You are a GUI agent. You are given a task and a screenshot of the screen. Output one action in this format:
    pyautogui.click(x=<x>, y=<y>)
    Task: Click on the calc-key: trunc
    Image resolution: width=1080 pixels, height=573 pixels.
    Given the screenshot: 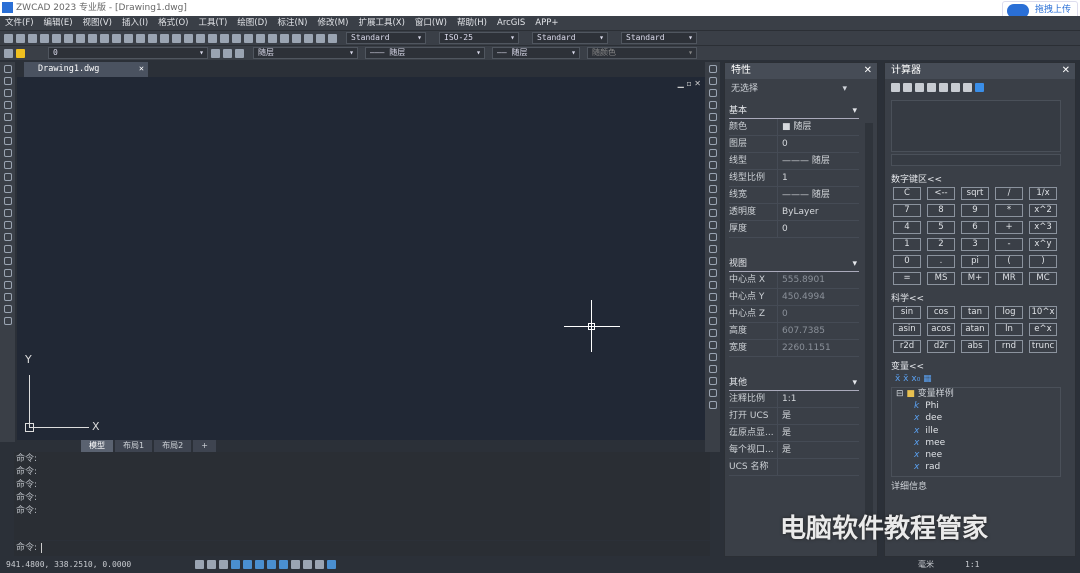 What is the action you would take?
    pyautogui.click(x=1043, y=346)
    